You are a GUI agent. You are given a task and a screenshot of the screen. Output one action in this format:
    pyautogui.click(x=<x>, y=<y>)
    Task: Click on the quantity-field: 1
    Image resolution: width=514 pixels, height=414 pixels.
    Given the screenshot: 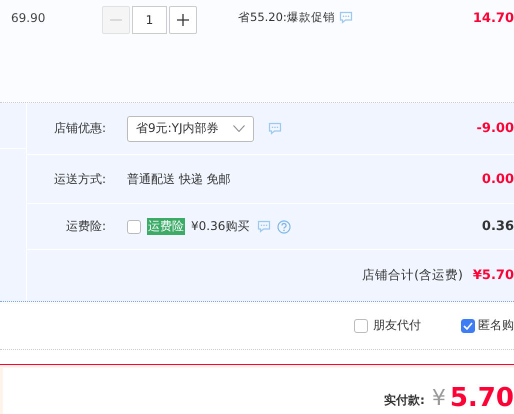 What is the action you would take?
    pyautogui.click(x=149, y=20)
    